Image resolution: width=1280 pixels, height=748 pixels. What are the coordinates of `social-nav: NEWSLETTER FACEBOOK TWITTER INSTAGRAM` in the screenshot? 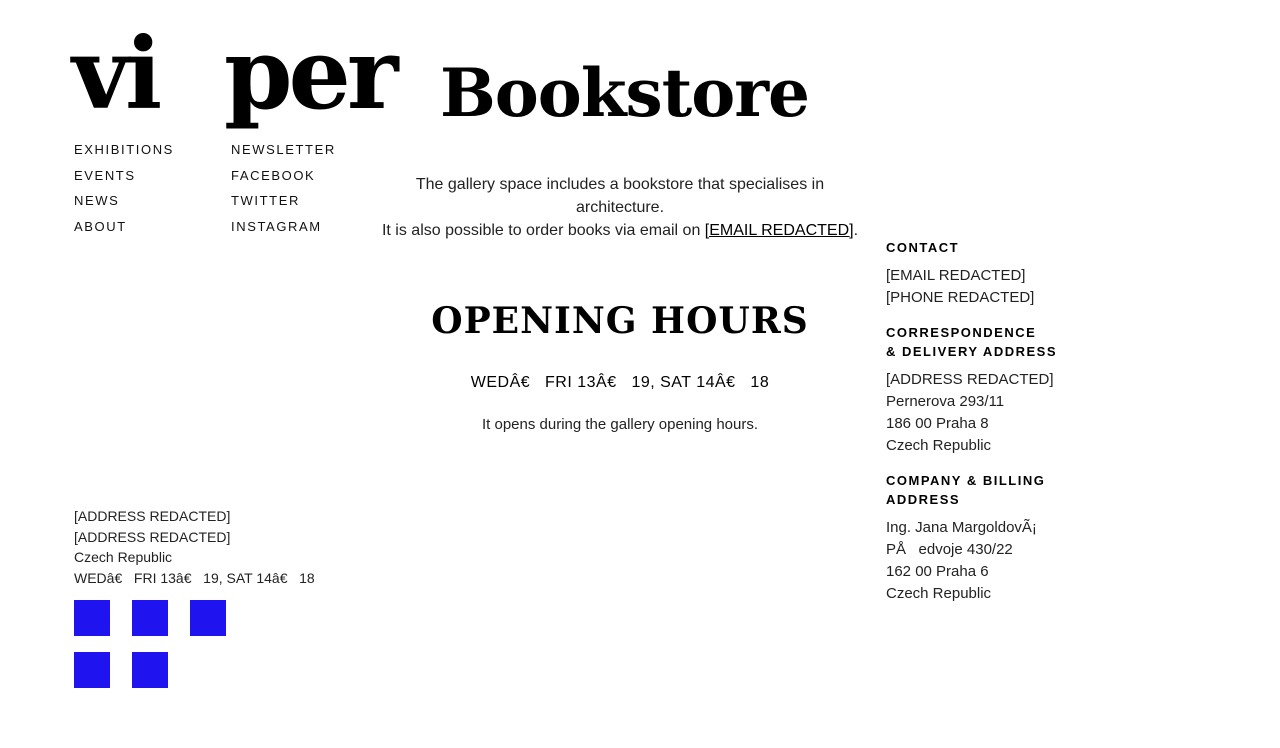 It's located at (283, 193).